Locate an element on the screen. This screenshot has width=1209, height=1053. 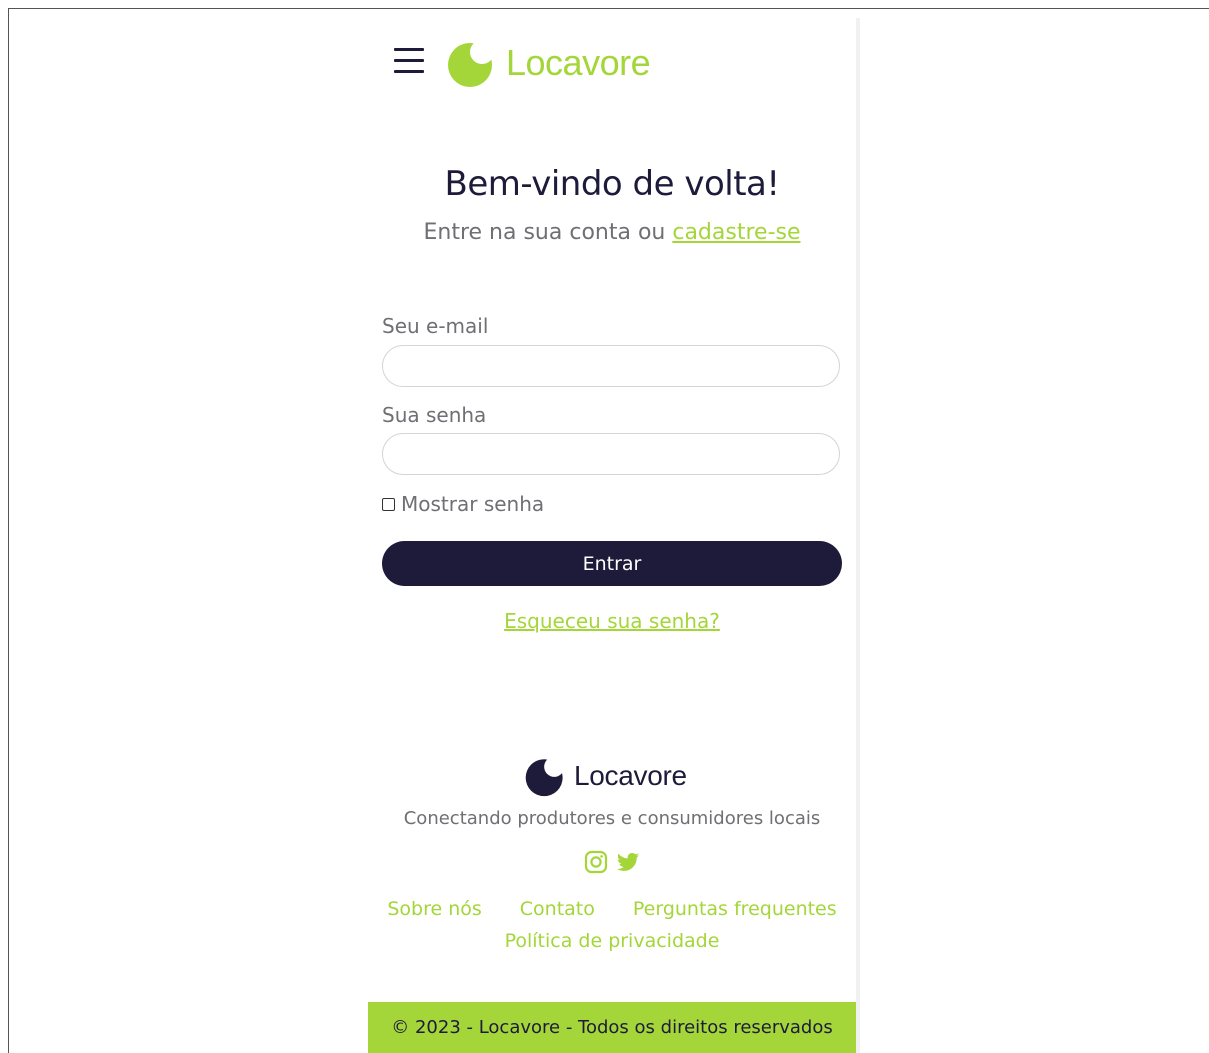
page-frame-left is located at coordinates (8, 530).